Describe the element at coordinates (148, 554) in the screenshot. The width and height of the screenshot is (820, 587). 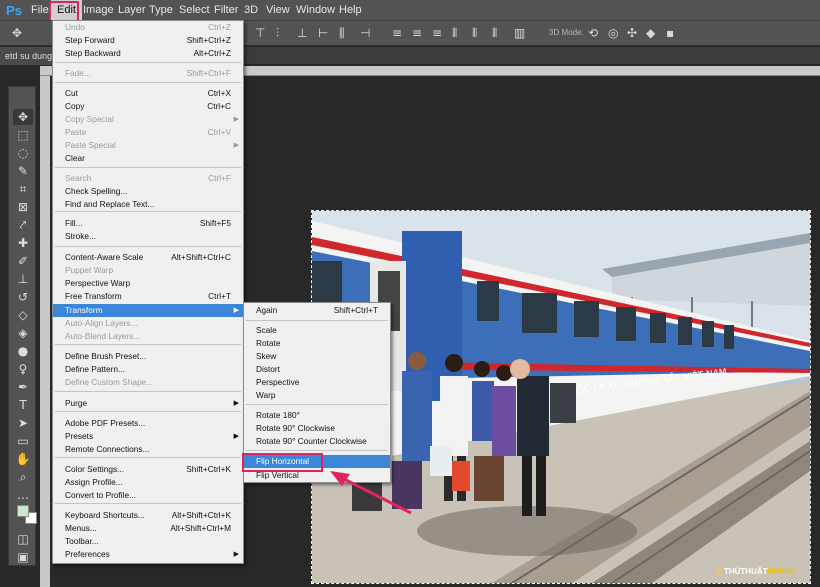
I see `edit-menu-item: Preferences ▶` at that location.